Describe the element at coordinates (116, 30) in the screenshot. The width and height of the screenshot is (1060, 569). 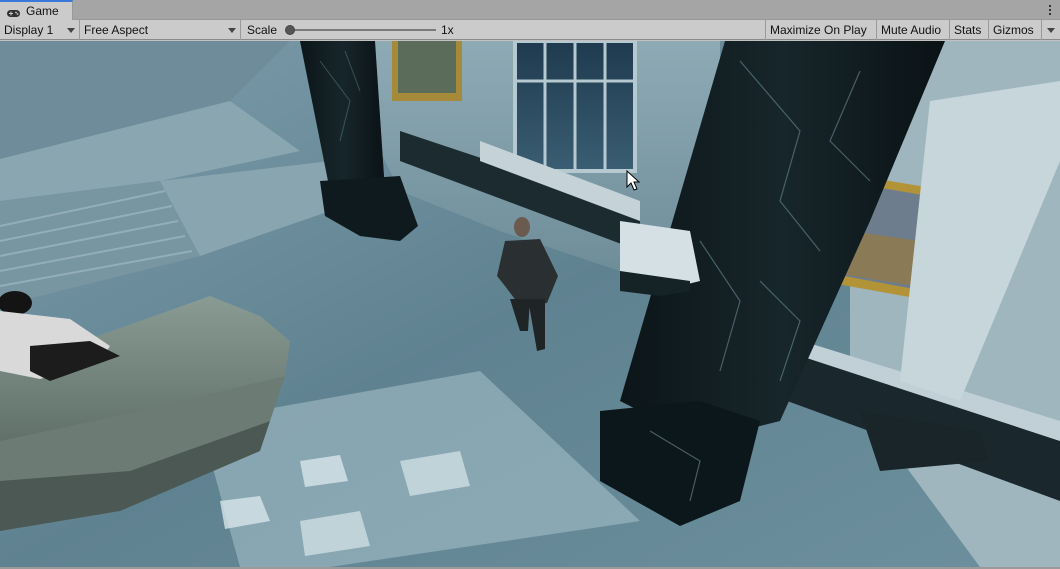
I see `aspect-dropdown-label: Free Aspect` at that location.